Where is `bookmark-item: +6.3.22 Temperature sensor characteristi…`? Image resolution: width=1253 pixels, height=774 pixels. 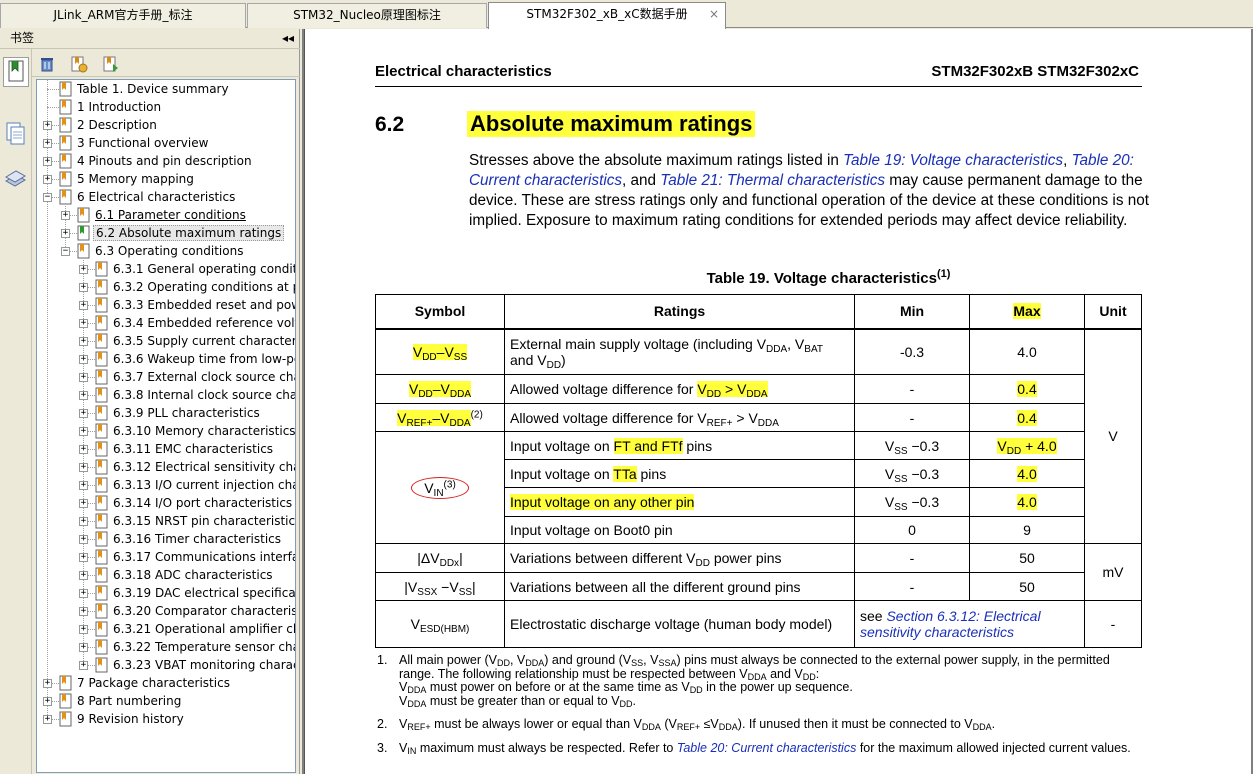
bookmark-item: +6.3.22 Temperature sensor characteristi… is located at coordinates (166, 647).